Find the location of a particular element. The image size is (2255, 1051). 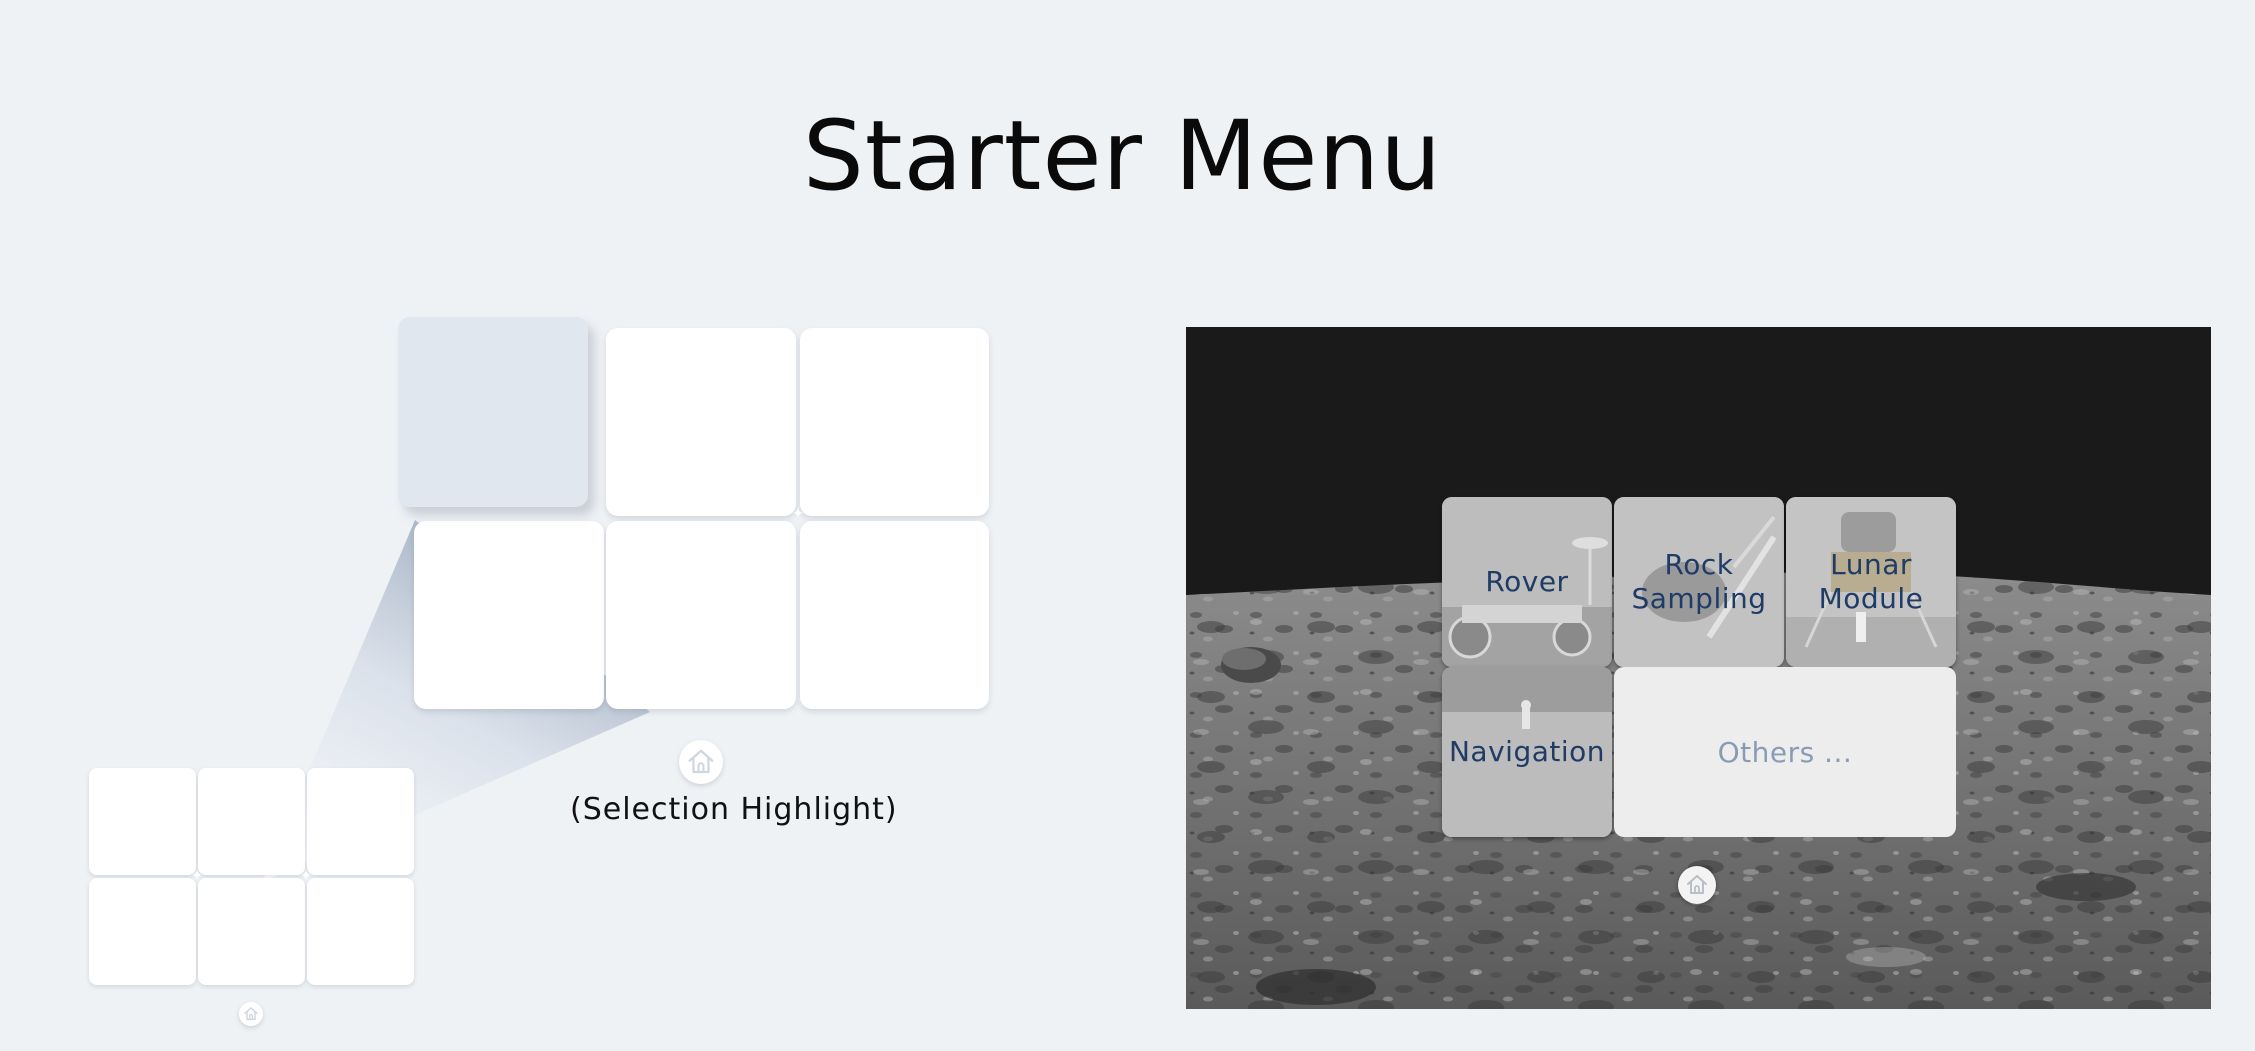

menu-tile-rock-sampling: Rock Sampling is located at coordinates (1699, 582).